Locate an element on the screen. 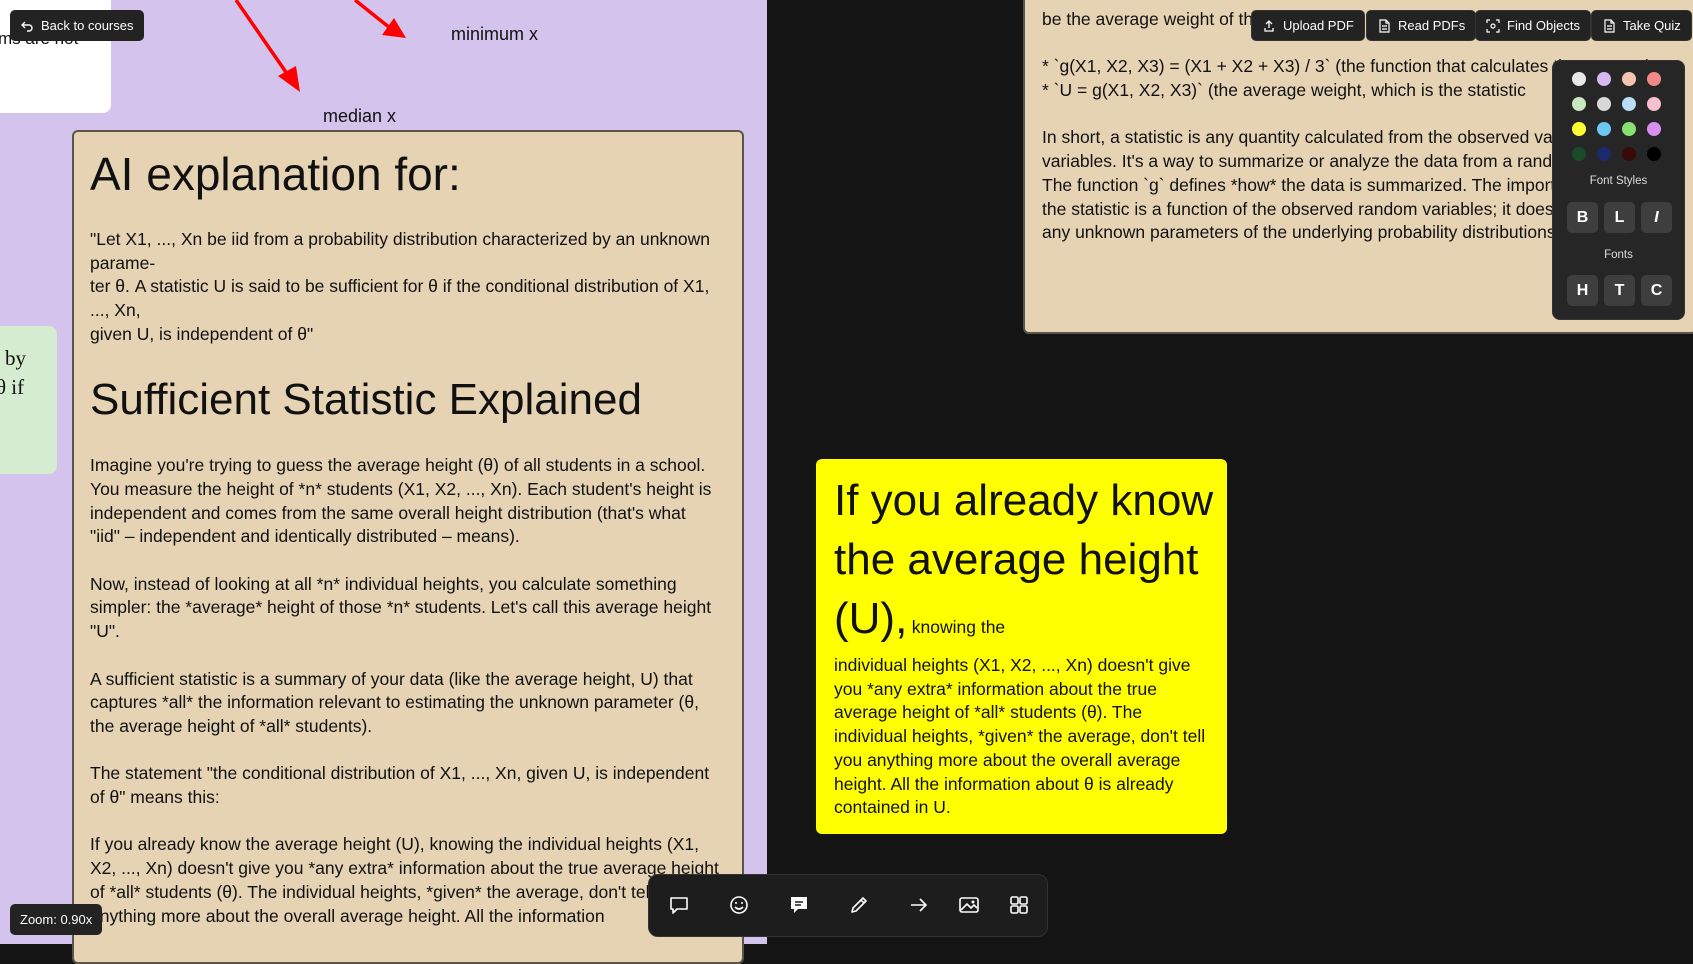 This screenshot has height=964, width=1693. zoom-indicator: Zoom: 0.90x is located at coordinates (56, 919).